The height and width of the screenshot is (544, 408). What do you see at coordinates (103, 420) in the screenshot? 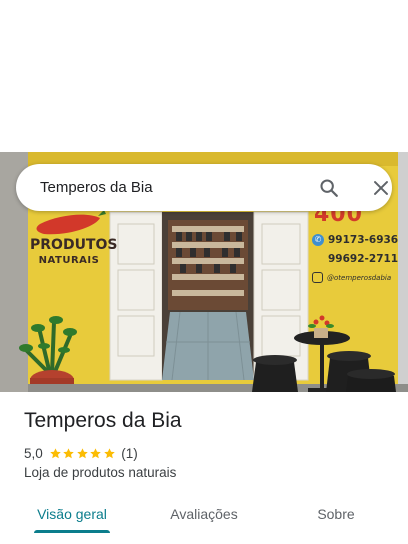
I see `place-title: Temperos da Bia` at bounding box center [103, 420].